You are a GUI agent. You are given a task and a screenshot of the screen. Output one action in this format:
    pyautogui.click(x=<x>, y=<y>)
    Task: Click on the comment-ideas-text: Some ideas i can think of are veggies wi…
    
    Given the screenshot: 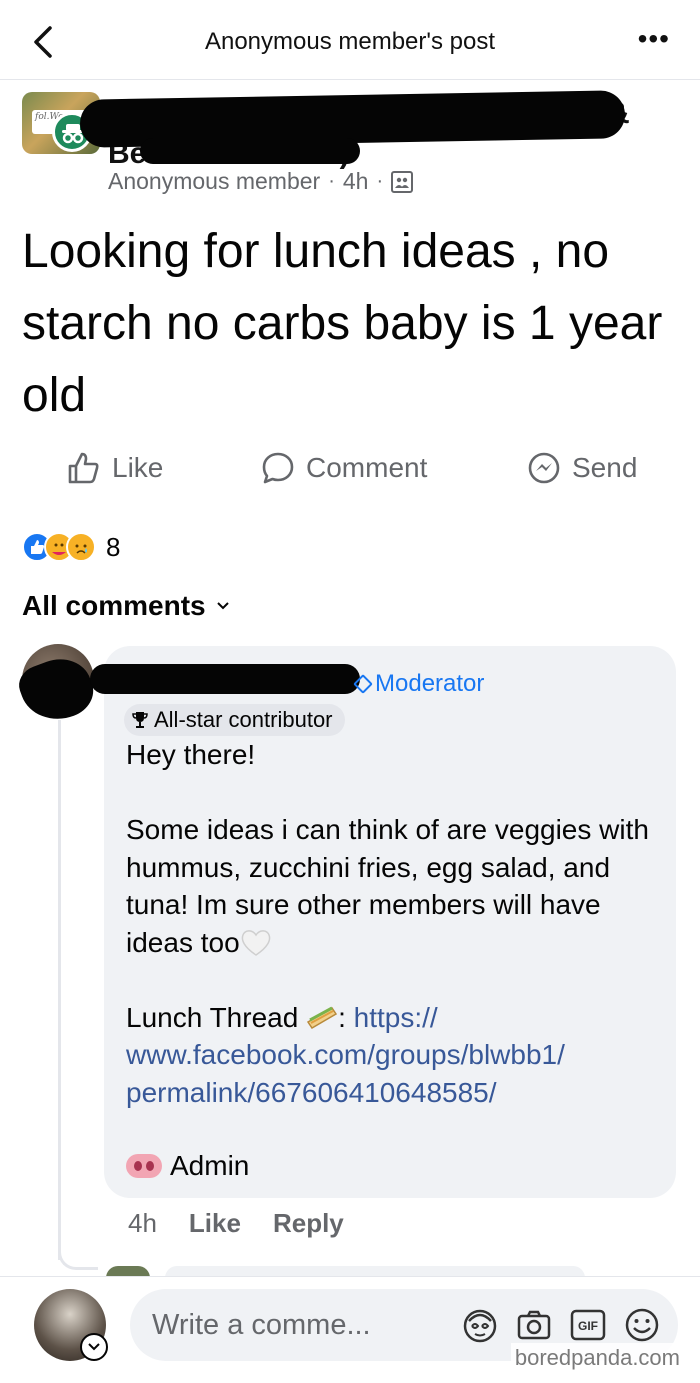 What is the action you would take?
    pyautogui.click(x=387, y=886)
    